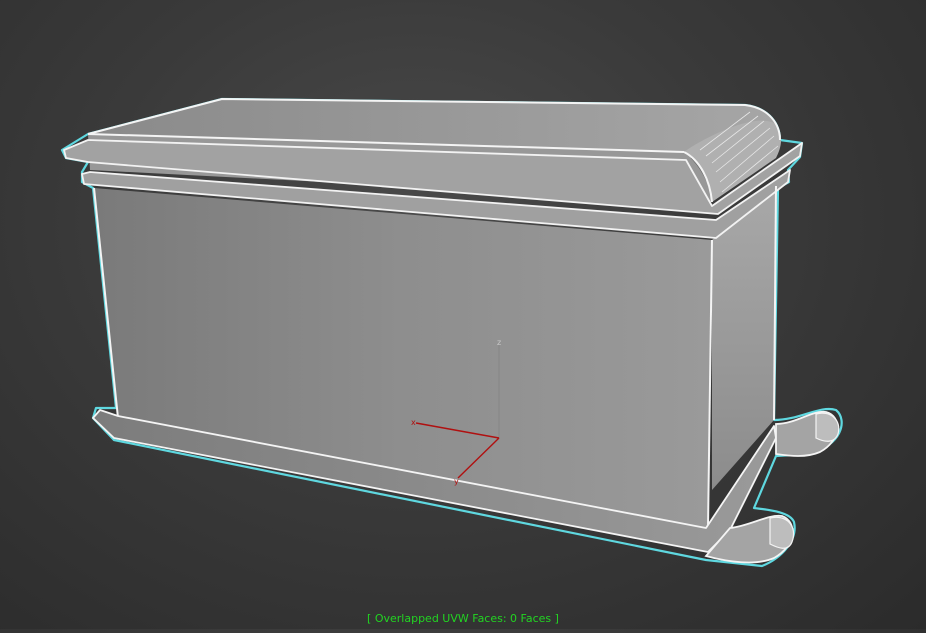 Image resolution: width=926 pixels, height=633 pixels. Describe the element at coordinates (463, 618) in the screenshot. I see `status-overlay-text: [ Overlapped UVW Faces: 0 Faces ]` at that location.